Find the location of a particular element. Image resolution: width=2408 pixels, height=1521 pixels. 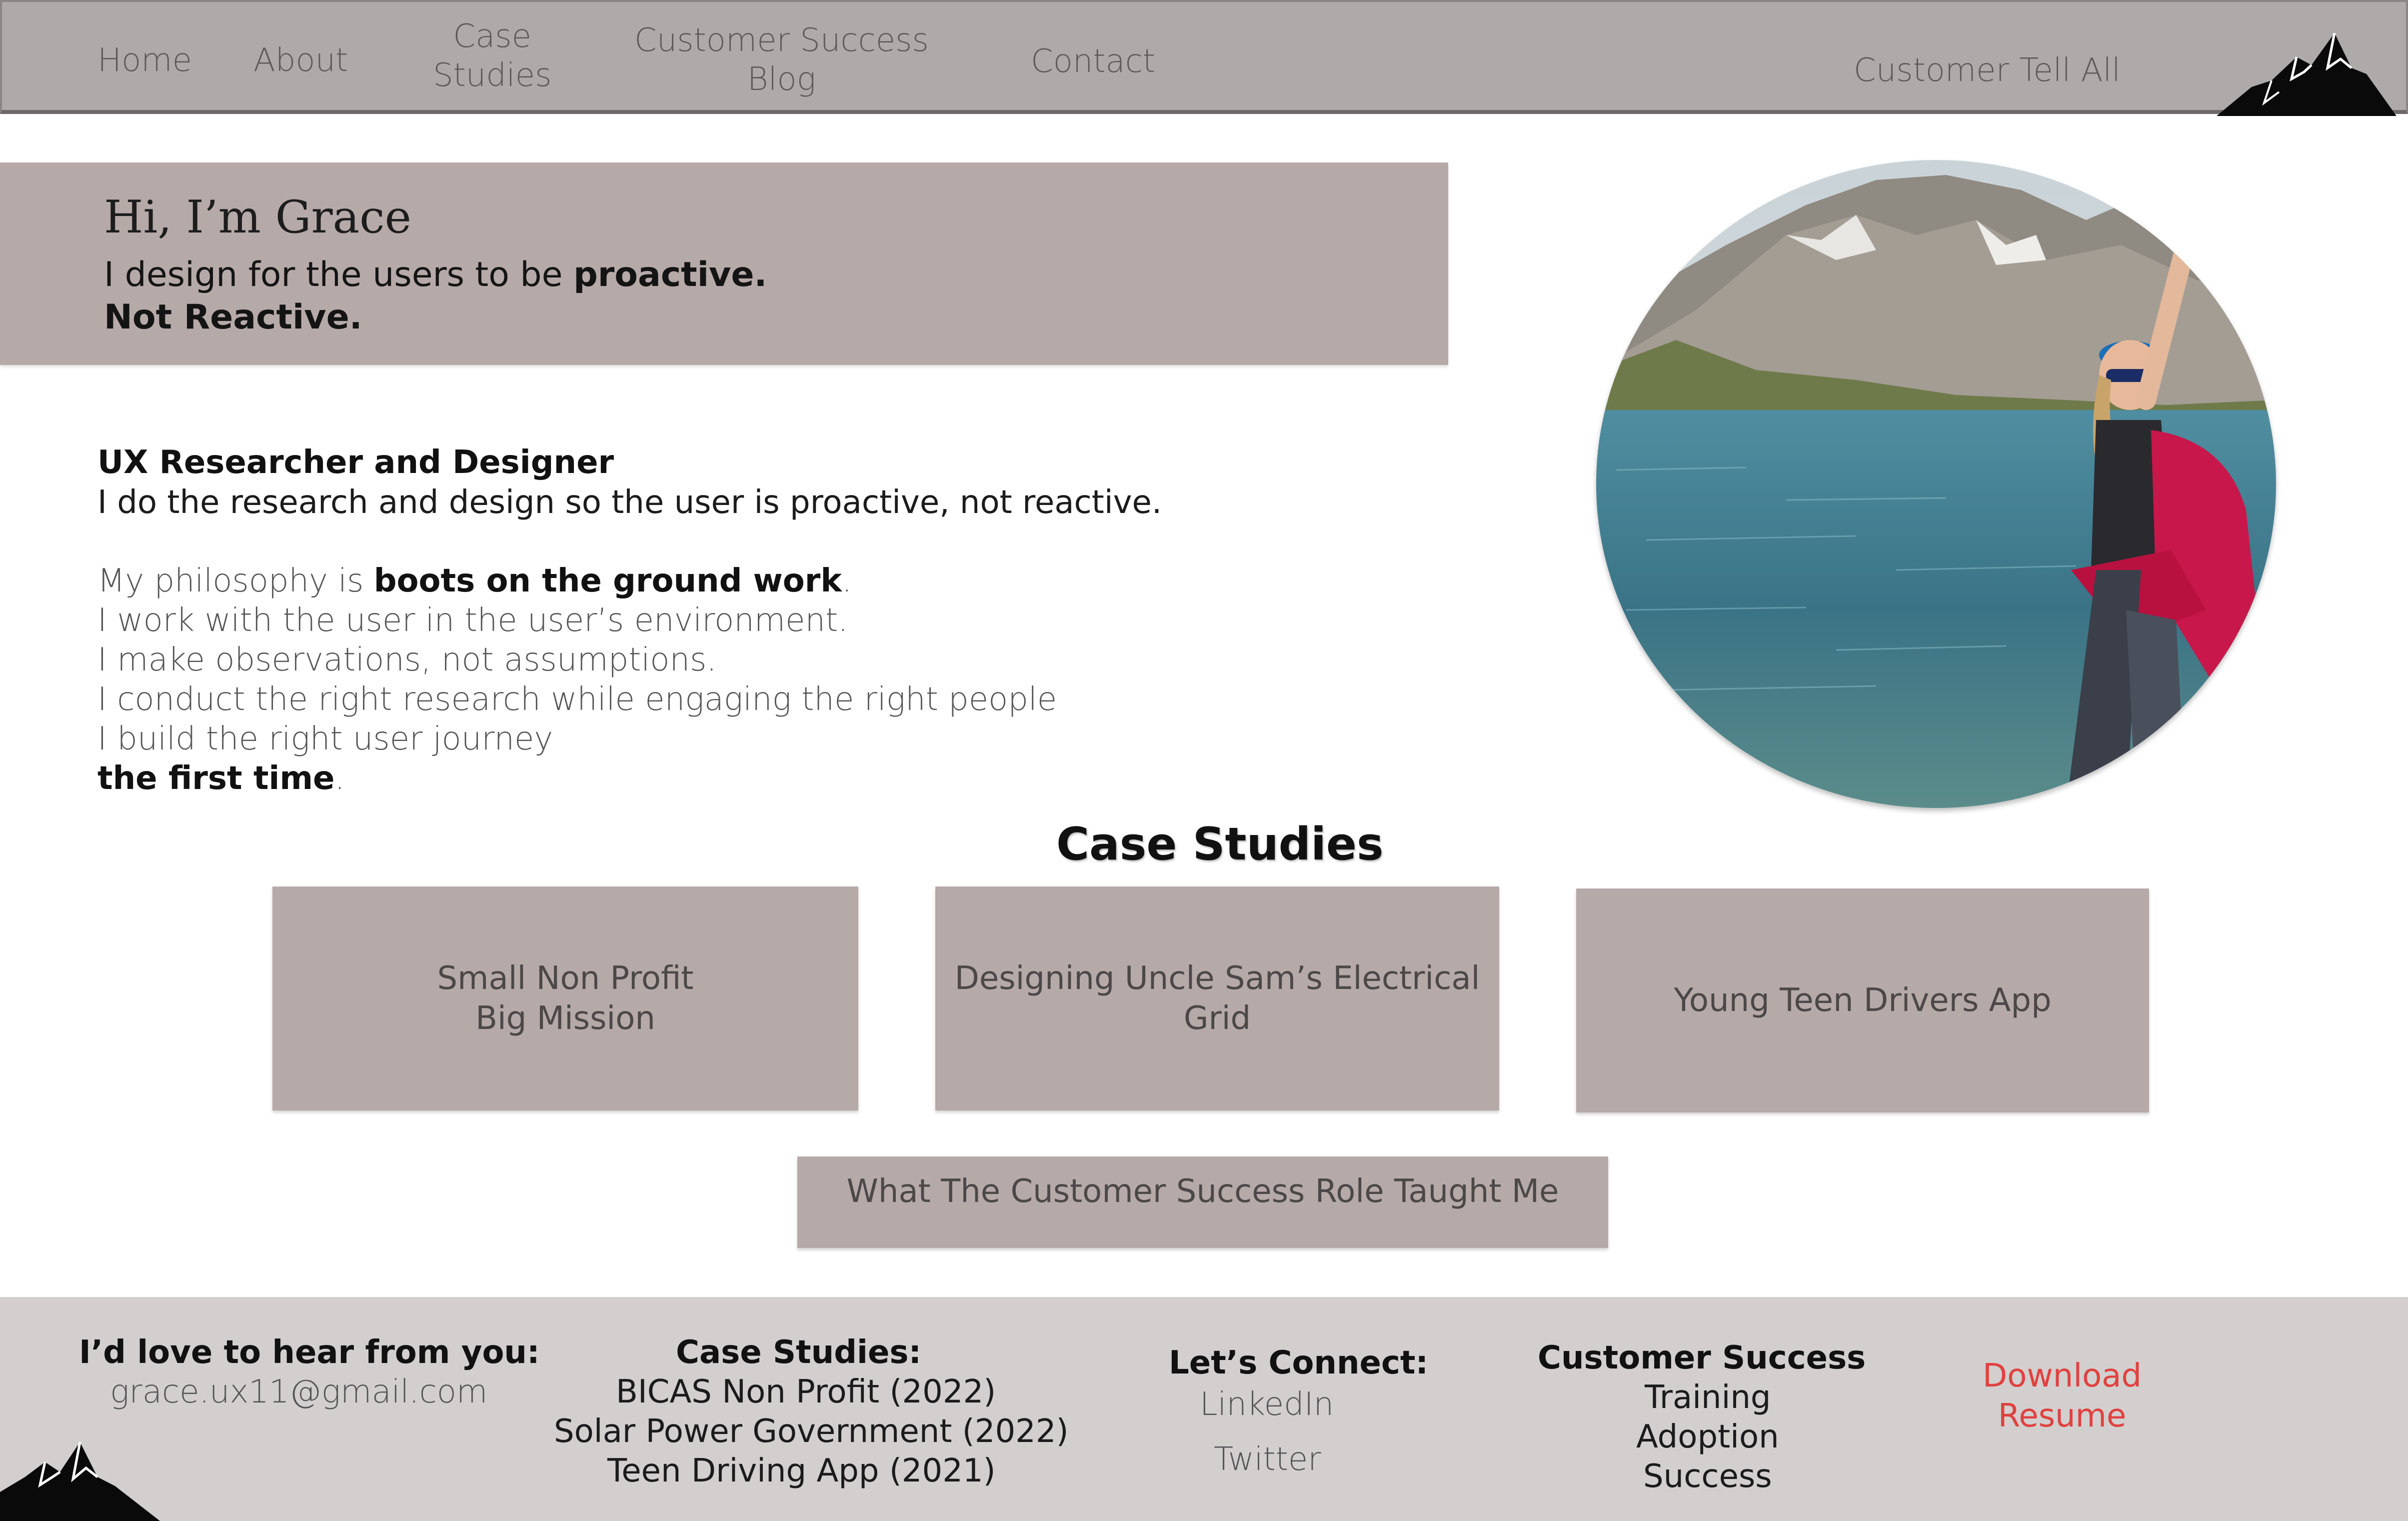

nav-blog-line2: Blog is located at coordinates (781, 79).